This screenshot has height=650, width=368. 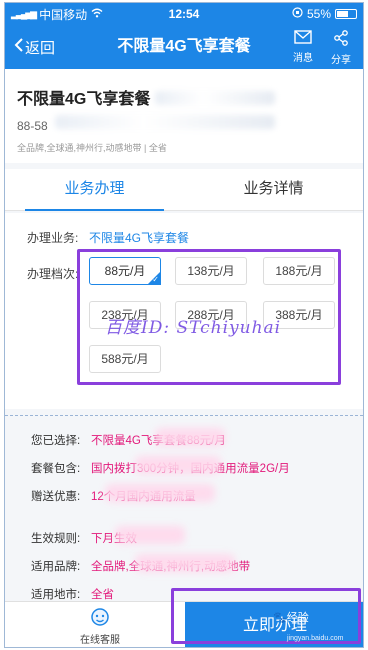 I want to click on tier-option: 238元/月, so click(x=125, y=315).